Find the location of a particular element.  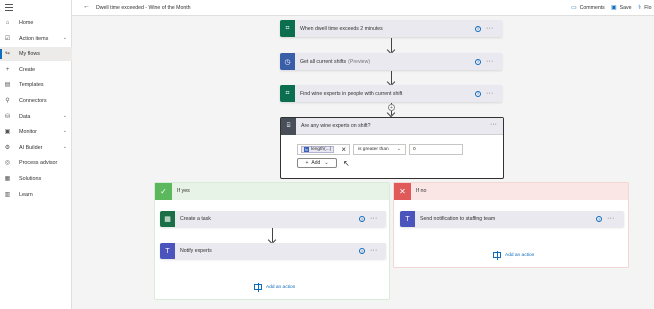

clipboard-icon: ☑ is located at coordinates (7, 38).